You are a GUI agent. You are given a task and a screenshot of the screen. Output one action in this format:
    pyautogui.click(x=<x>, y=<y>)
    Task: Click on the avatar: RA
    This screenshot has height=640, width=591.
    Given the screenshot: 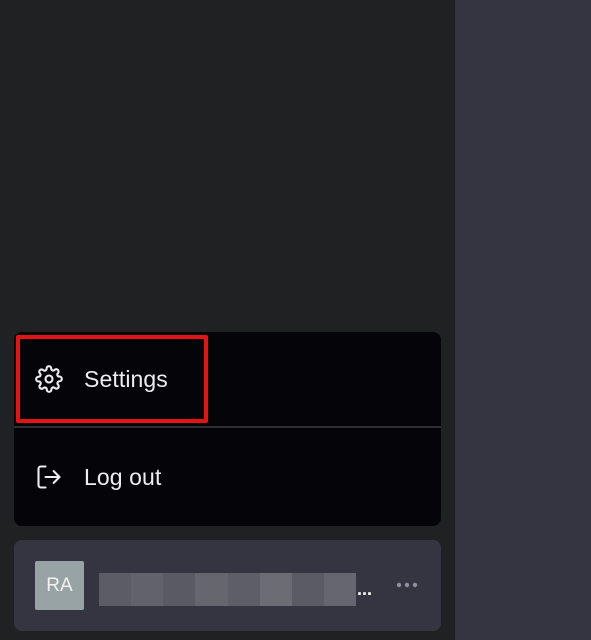 What is the action you would take?
    pyautogui.click(x=59, y=585)
    